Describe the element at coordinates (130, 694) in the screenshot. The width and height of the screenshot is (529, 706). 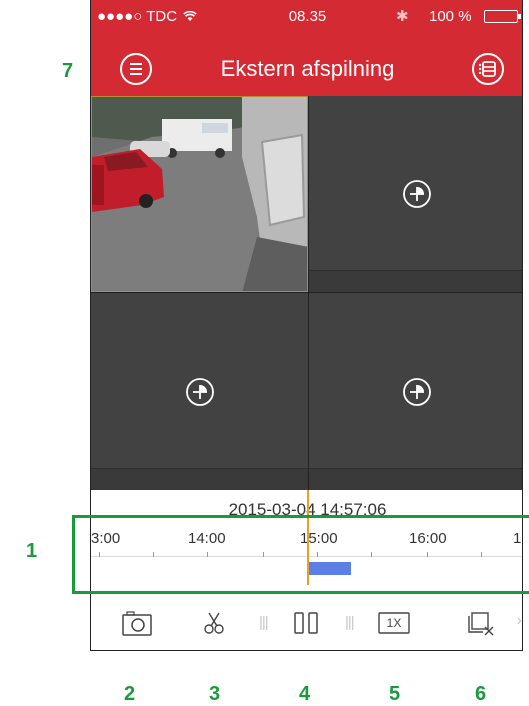
I see `callout-2: 2` at that location.